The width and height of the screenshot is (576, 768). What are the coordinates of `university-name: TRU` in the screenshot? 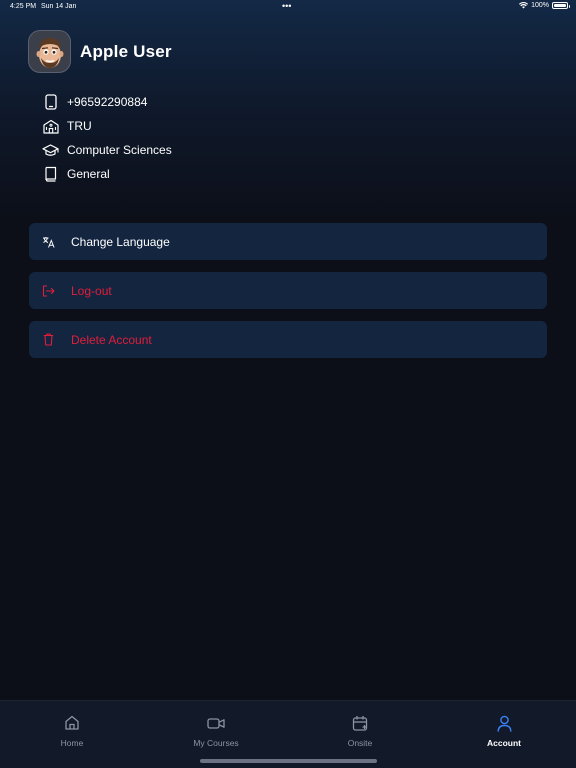 It's located at (79, 126).